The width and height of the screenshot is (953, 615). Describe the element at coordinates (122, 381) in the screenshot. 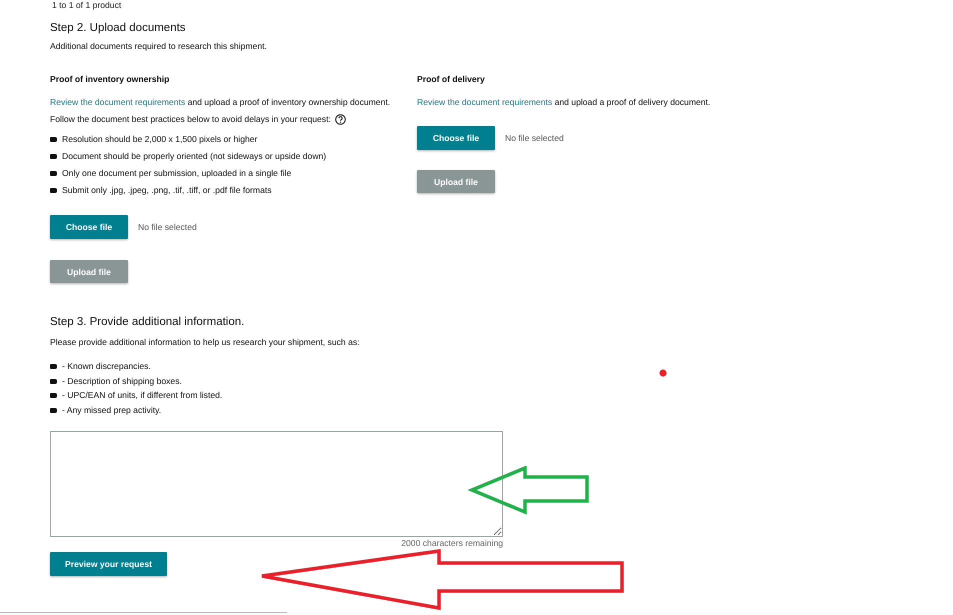

I see `info-item: - Description of shipping boxes.` at that location.